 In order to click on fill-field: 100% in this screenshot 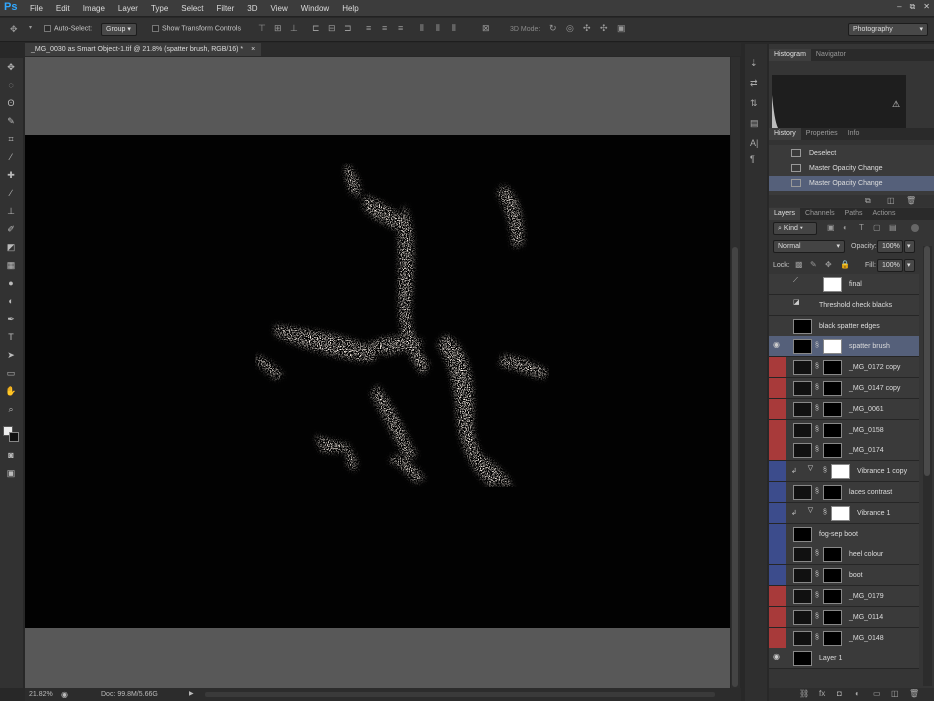, I will do `click(890, 265)`.